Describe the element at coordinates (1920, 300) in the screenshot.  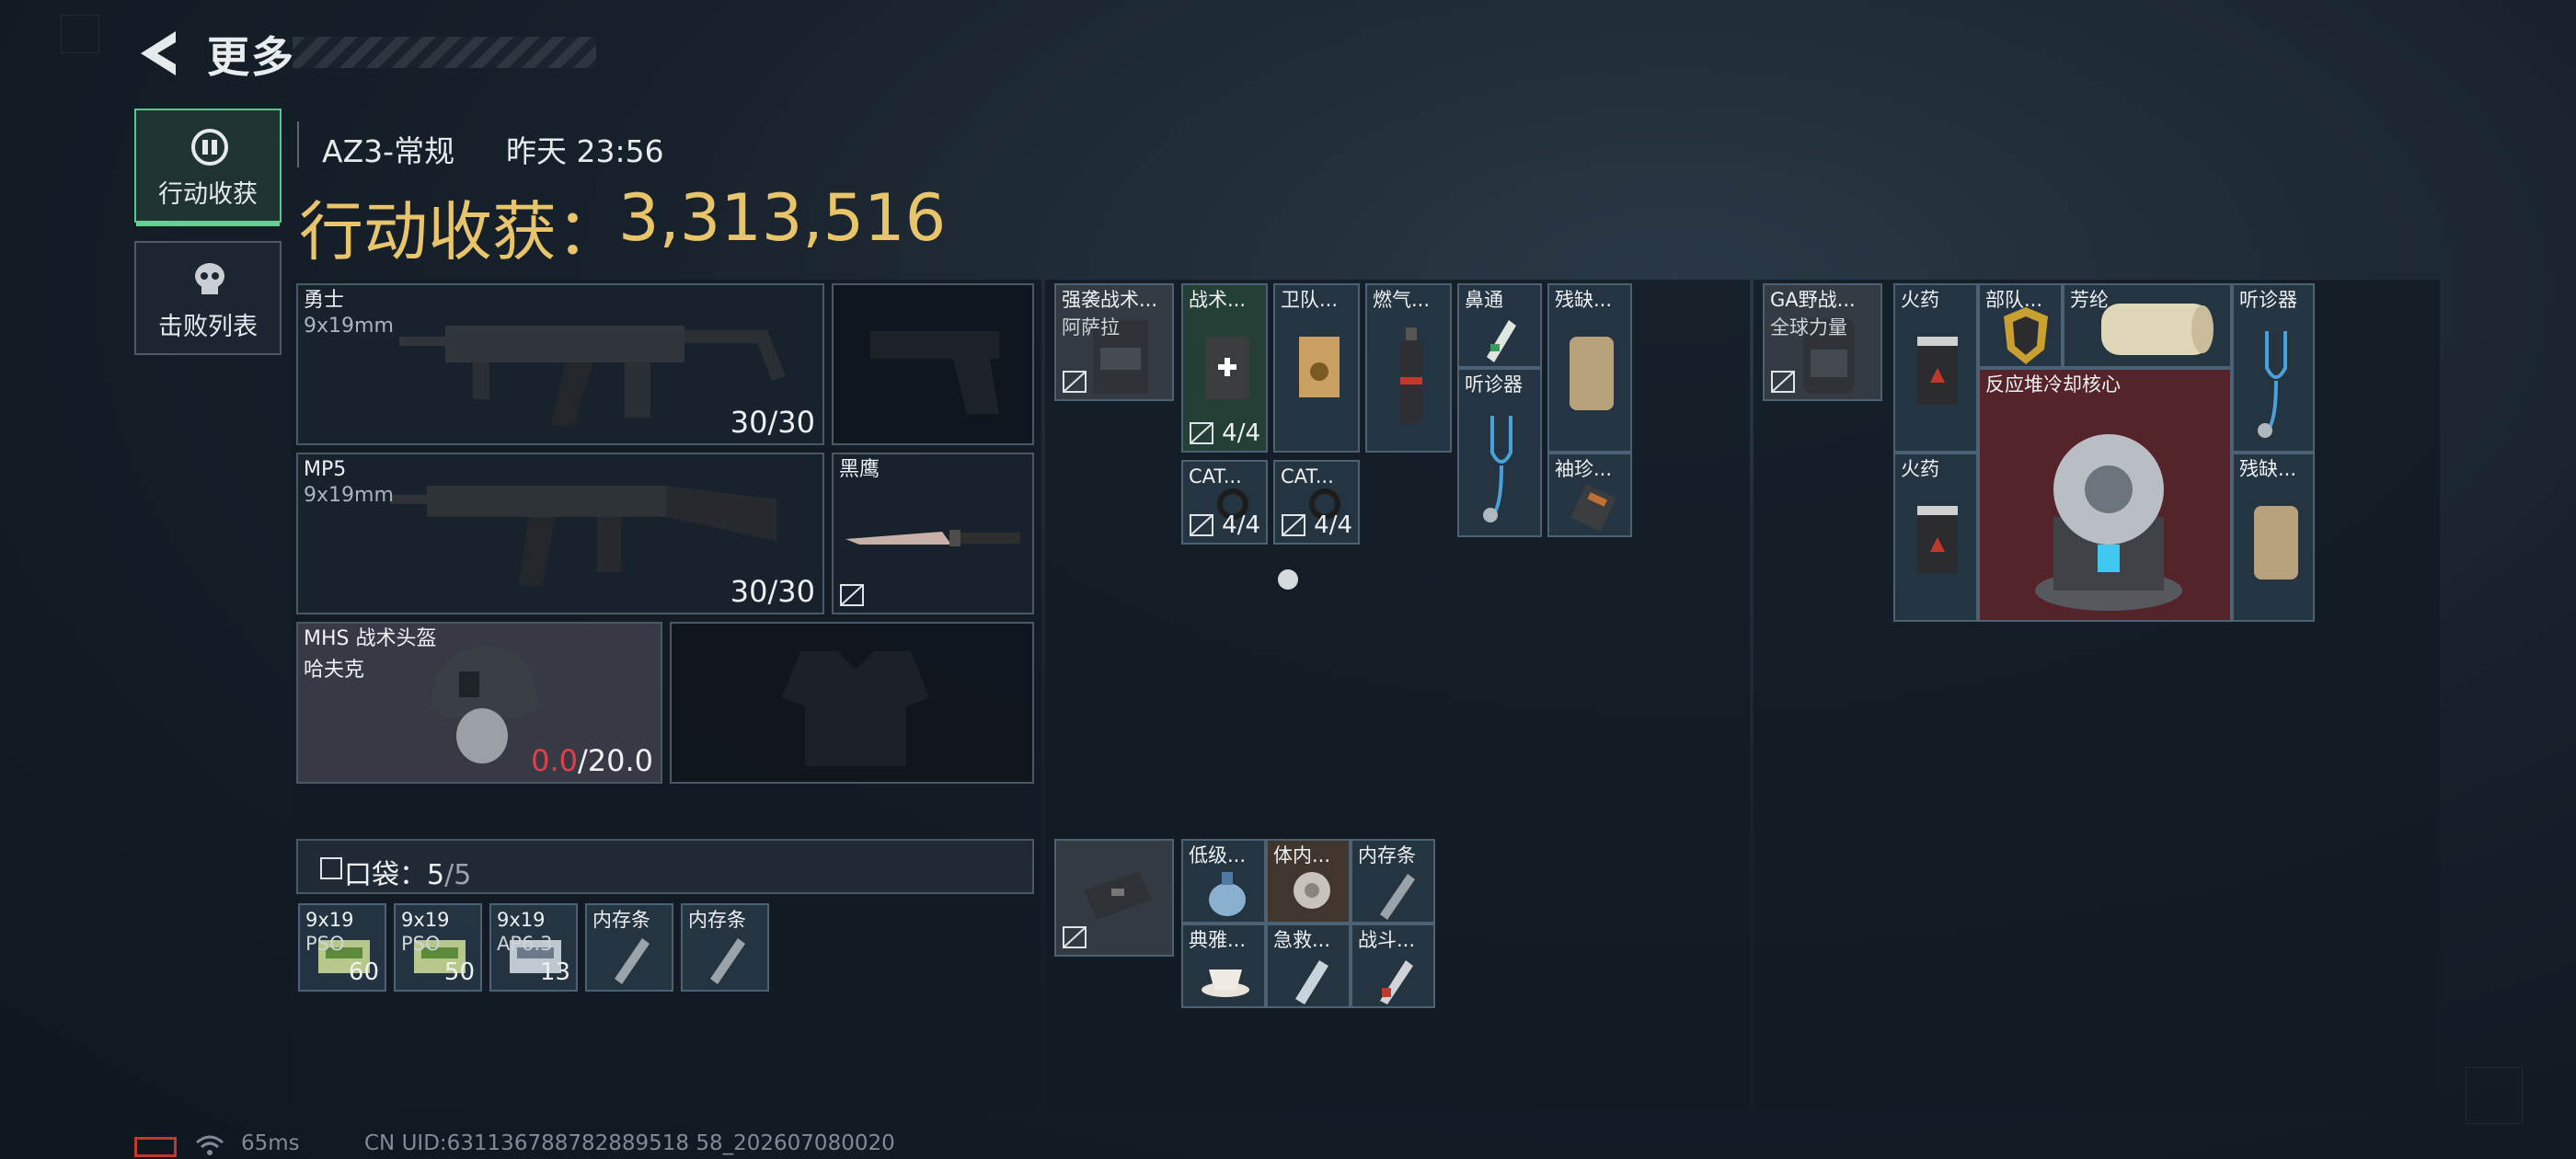
I see `item-name: 火药` at that location.